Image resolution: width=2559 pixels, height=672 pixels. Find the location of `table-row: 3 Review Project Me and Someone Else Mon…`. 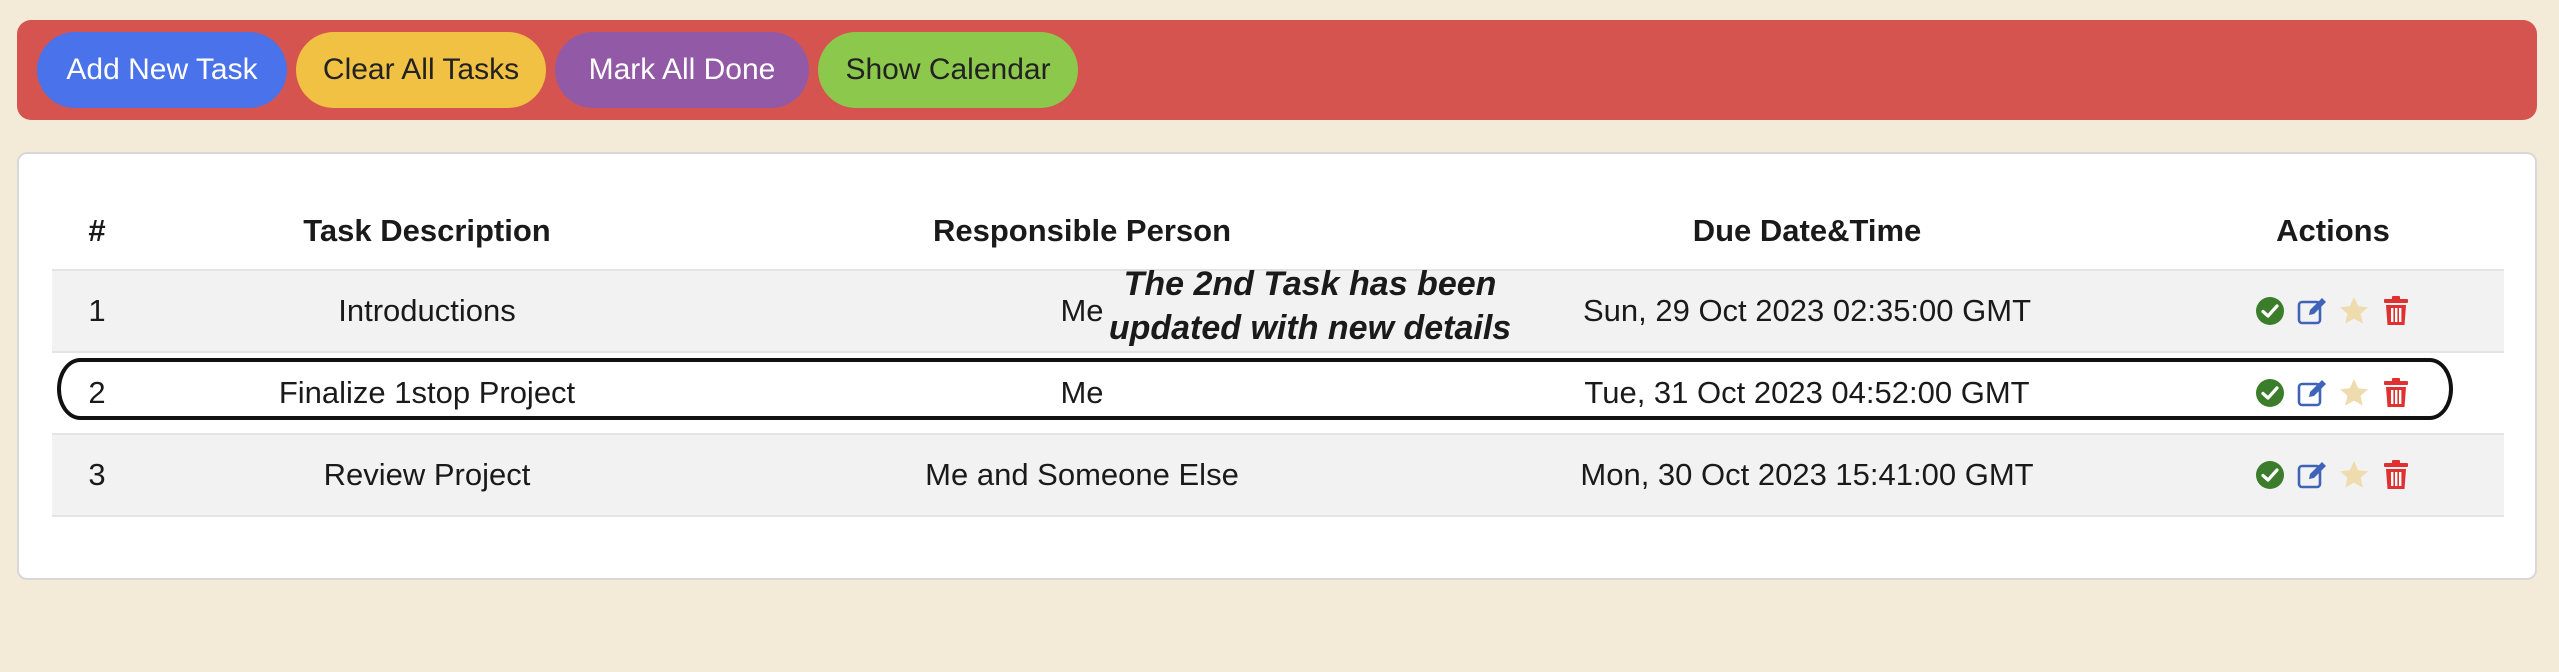

table-row: 3 Review Project Me and Someone Else Mon… is located at coordinates (1278, 475).